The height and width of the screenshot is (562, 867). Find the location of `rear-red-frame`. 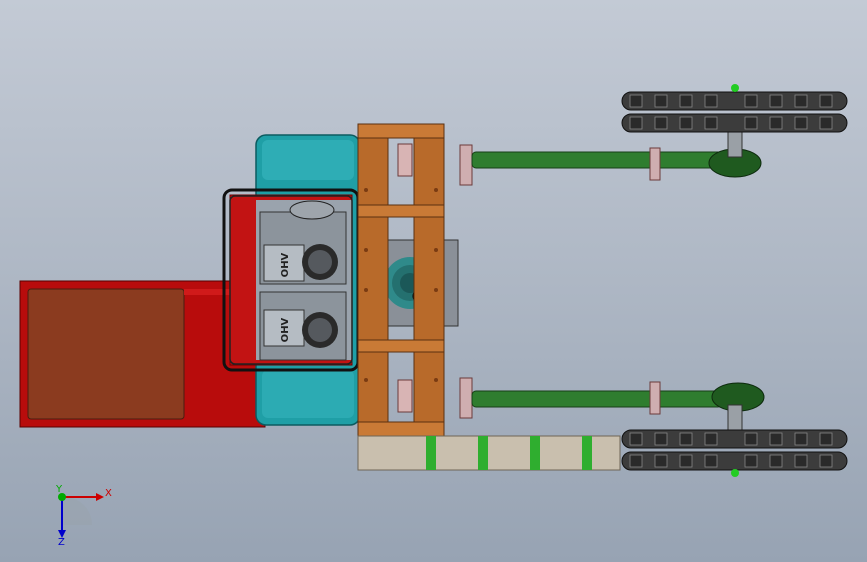

rear-red-frame is located at coordinates (142, 354).